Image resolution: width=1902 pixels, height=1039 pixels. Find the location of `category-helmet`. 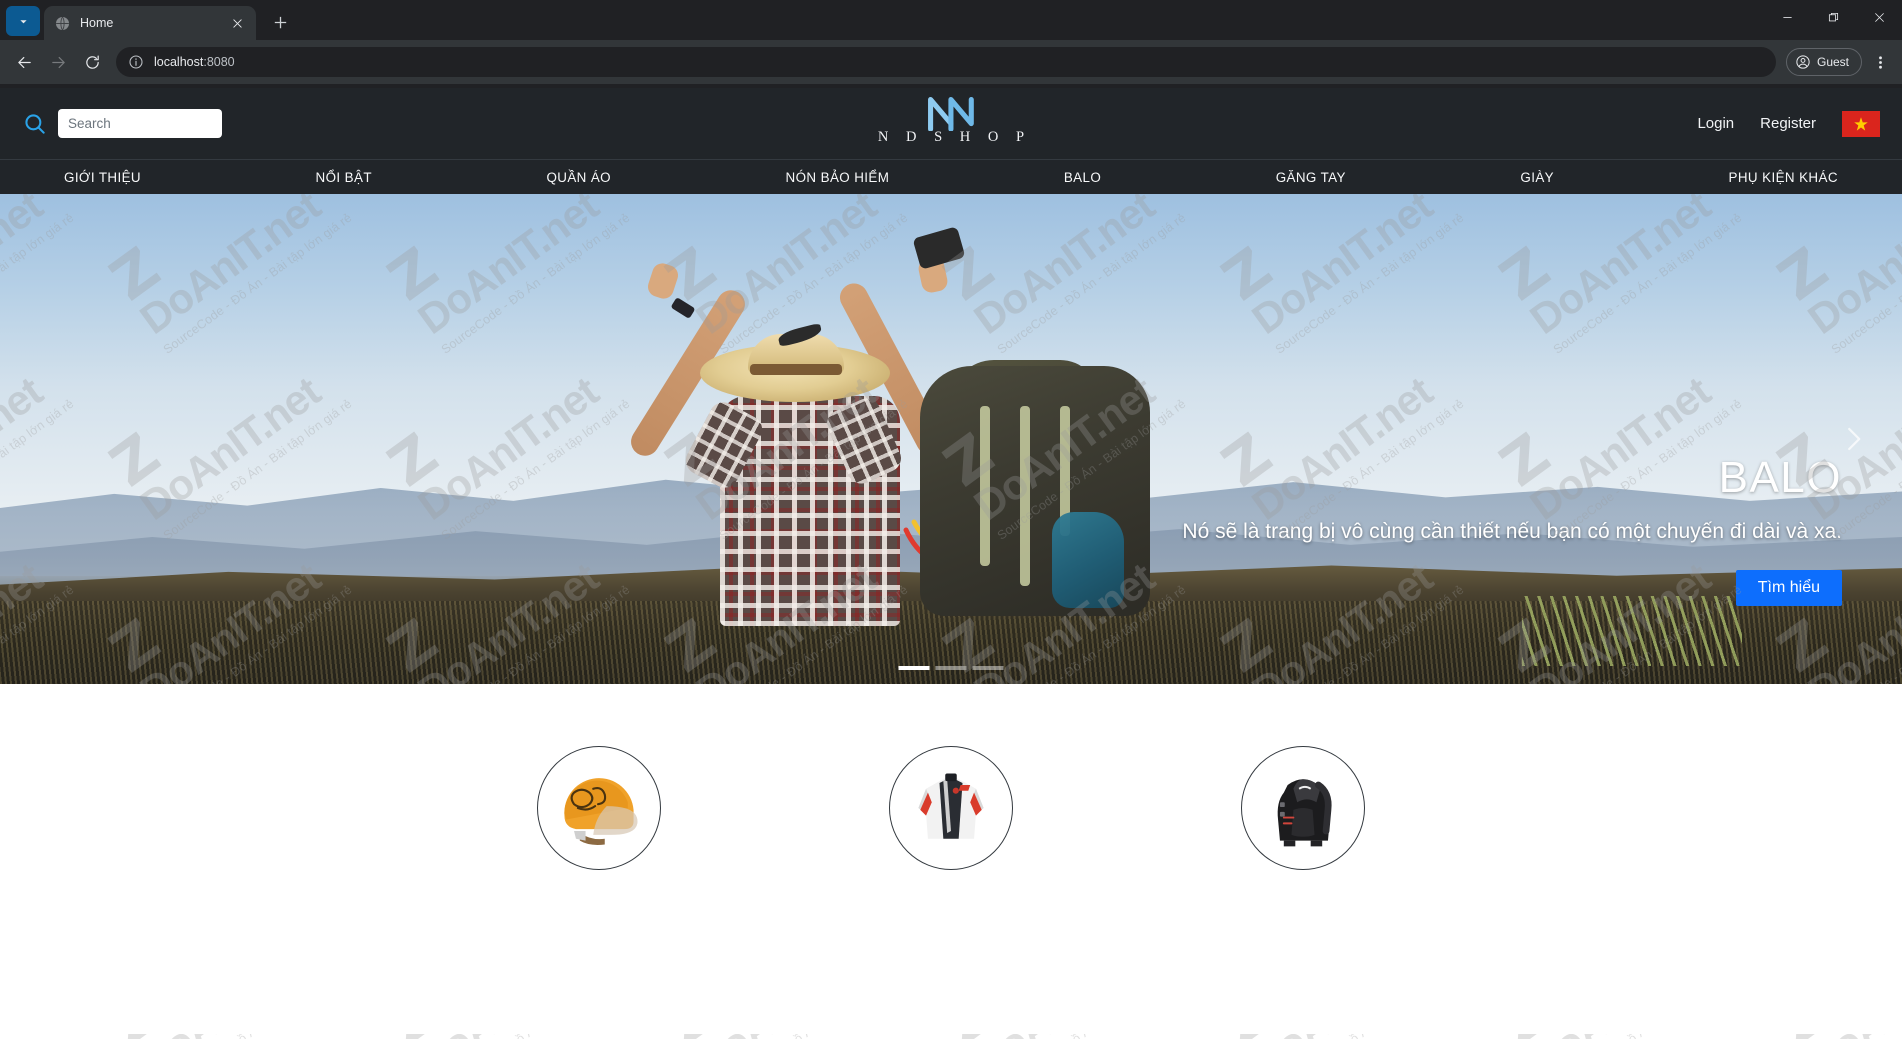

category-helmet is located at coordinates (599, 808).